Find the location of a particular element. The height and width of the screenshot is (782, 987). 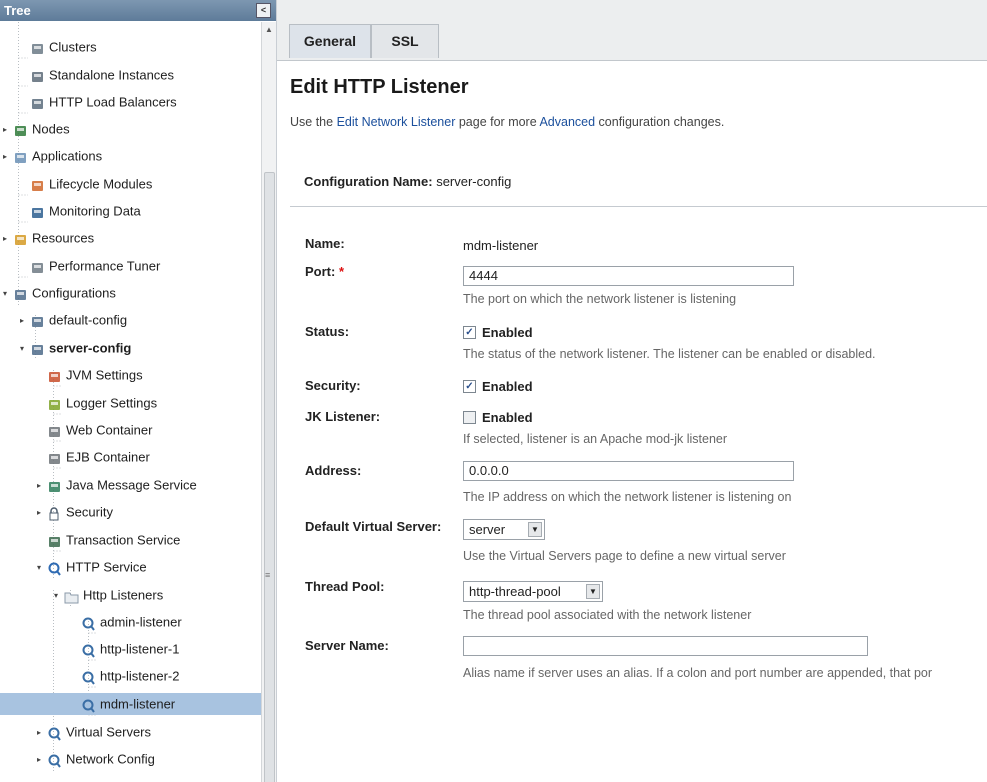

resources-icon is located at coordinates (20, 239).